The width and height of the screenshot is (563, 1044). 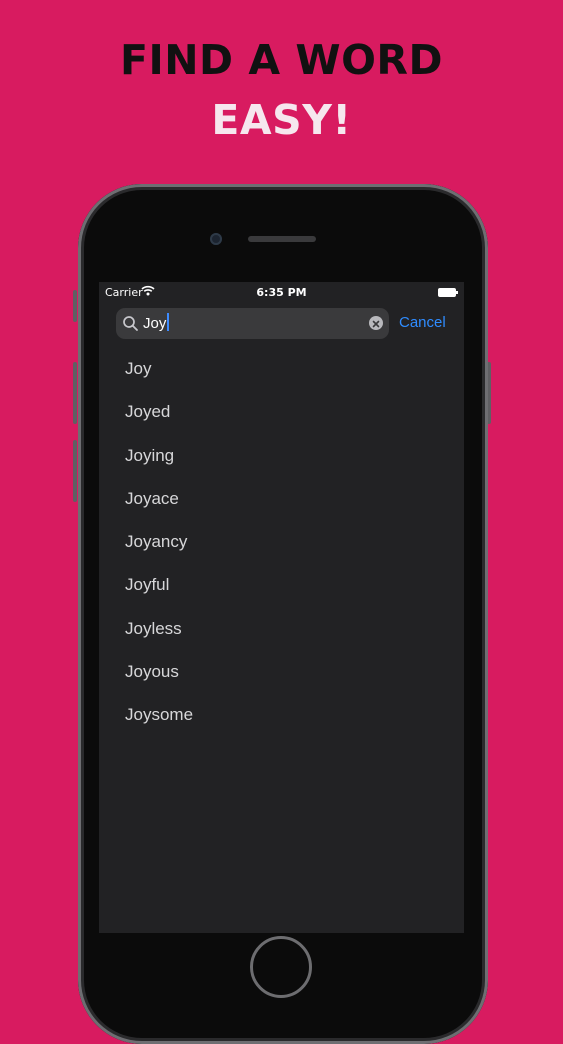 I want to click on earpiece-speaker, so click(x=282, y=239).